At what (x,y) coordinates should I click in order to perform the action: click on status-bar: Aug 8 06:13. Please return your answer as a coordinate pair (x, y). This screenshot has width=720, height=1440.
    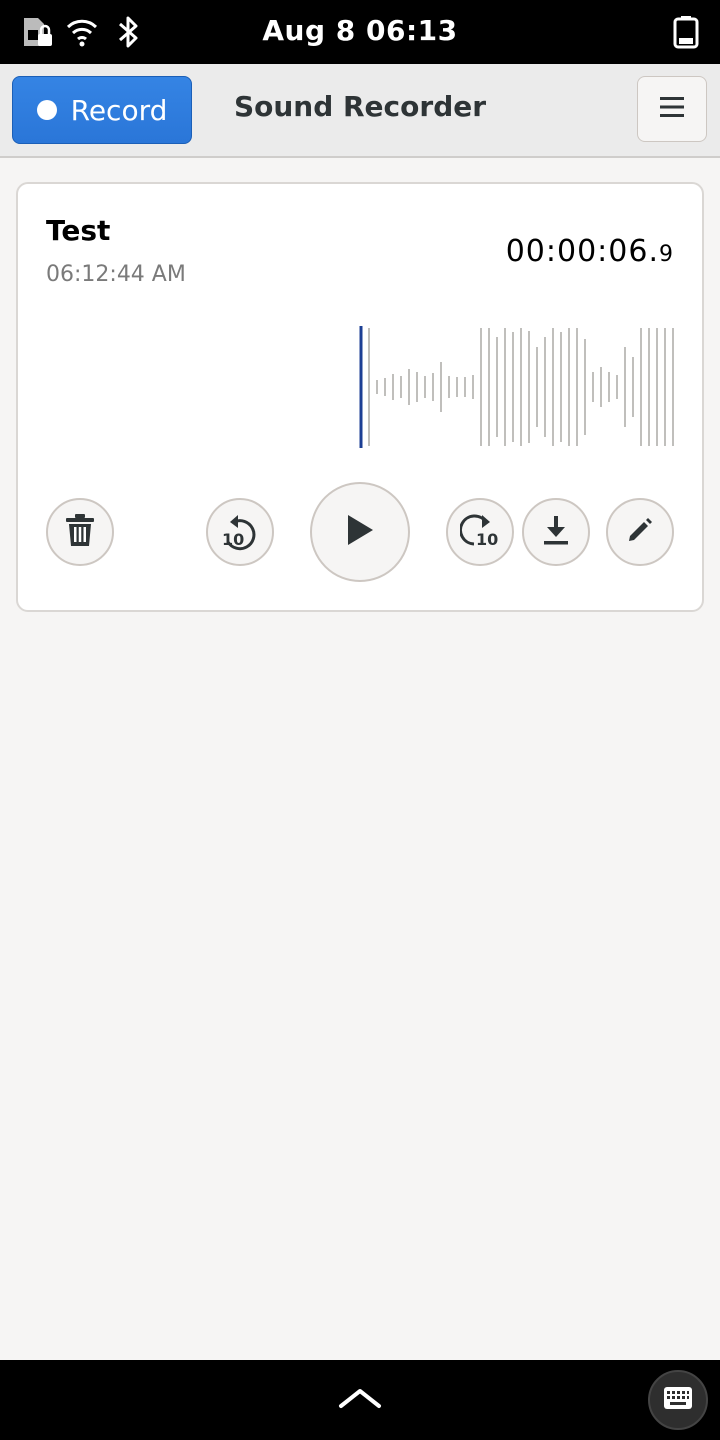
    Looking at the image, I should click on (360, 32).